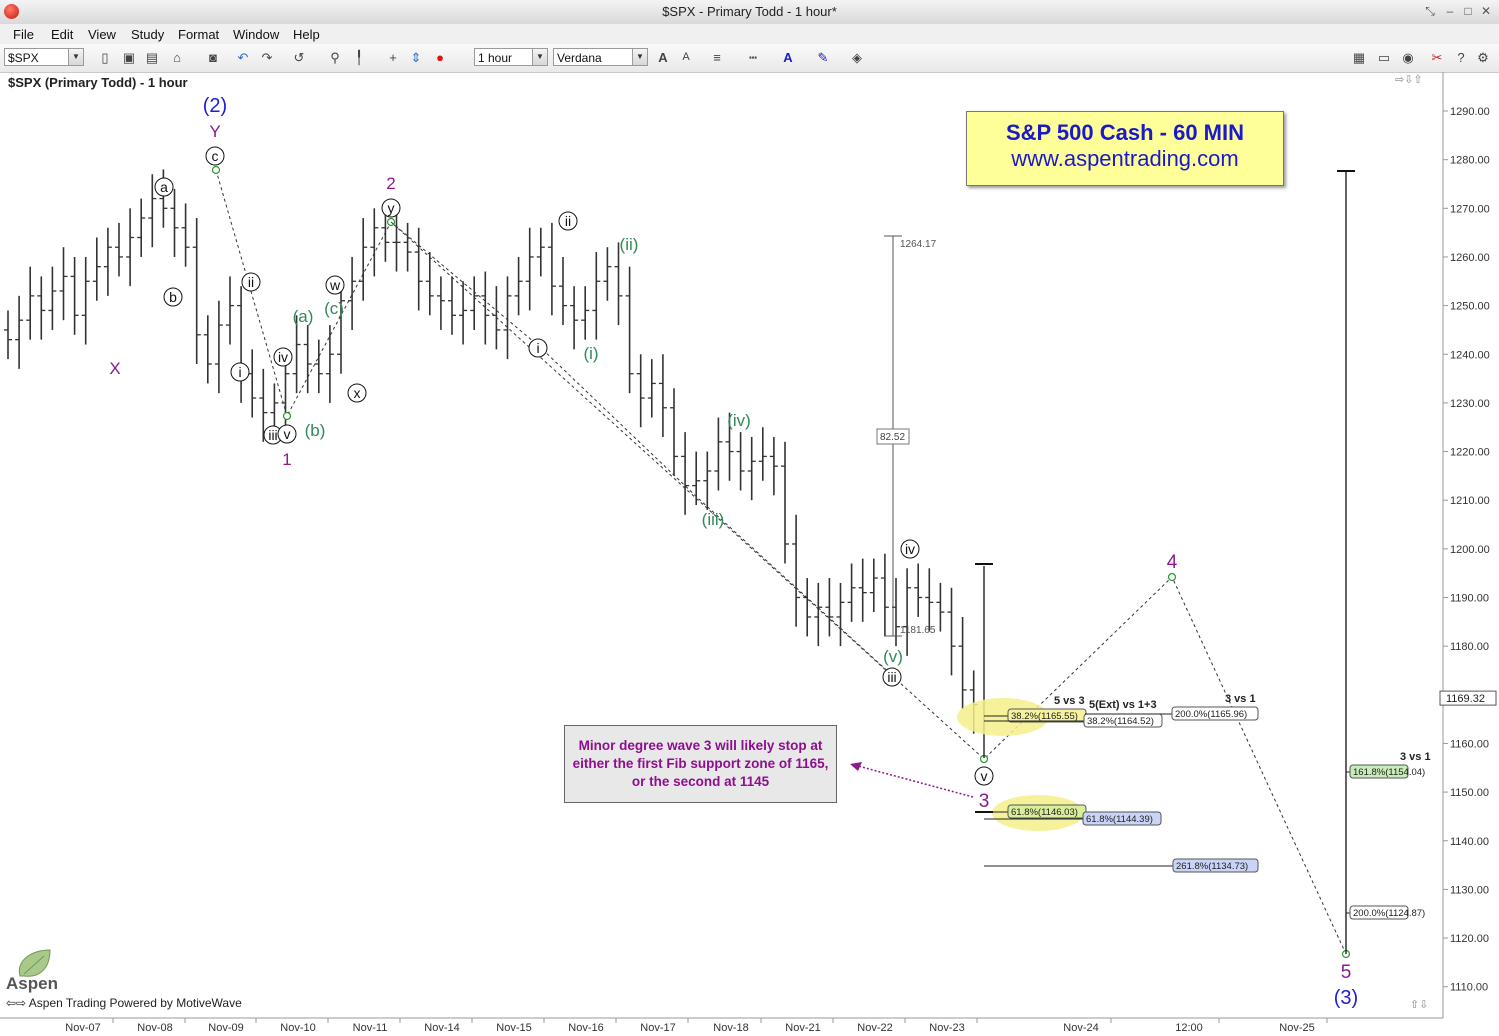  What do you see at coordinates (1419, 1005) in the screenshot?
I see `scroll-arrows-icon: ⇧⇩` at bounding box center [1419, 1005].